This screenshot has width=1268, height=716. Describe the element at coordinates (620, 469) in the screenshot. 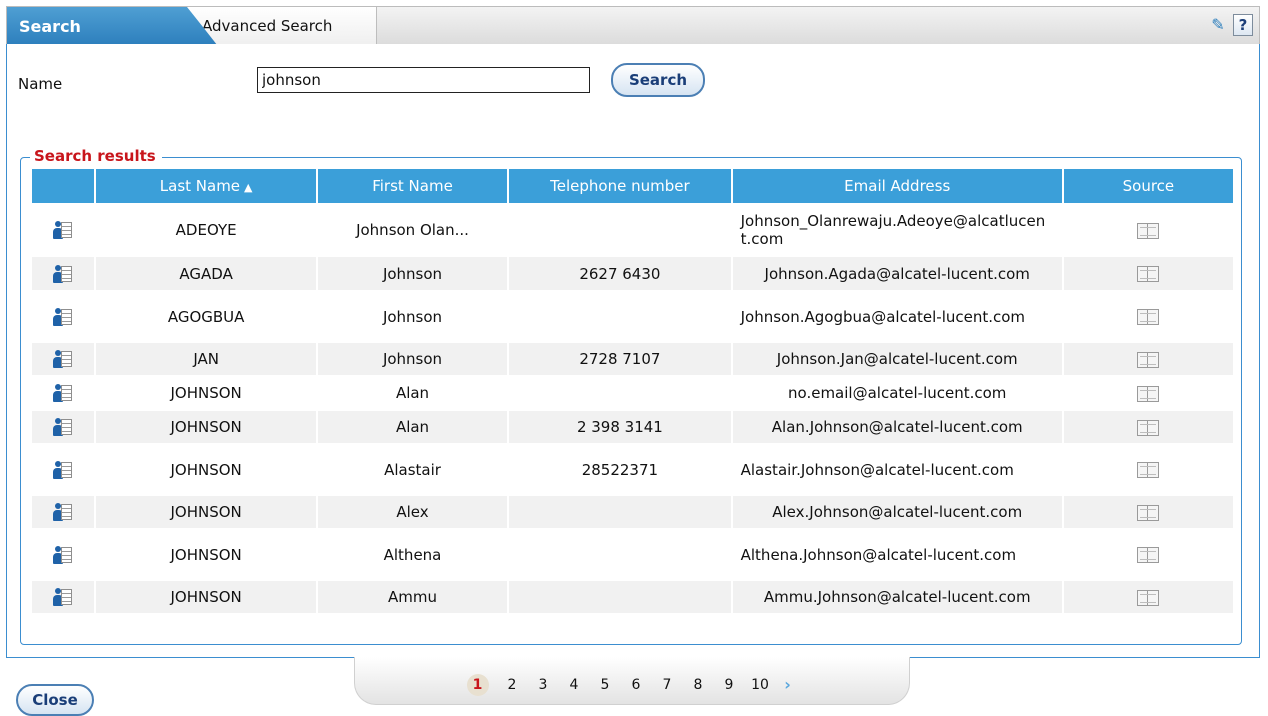

I see `telephone-cell: 28522371` at that location.